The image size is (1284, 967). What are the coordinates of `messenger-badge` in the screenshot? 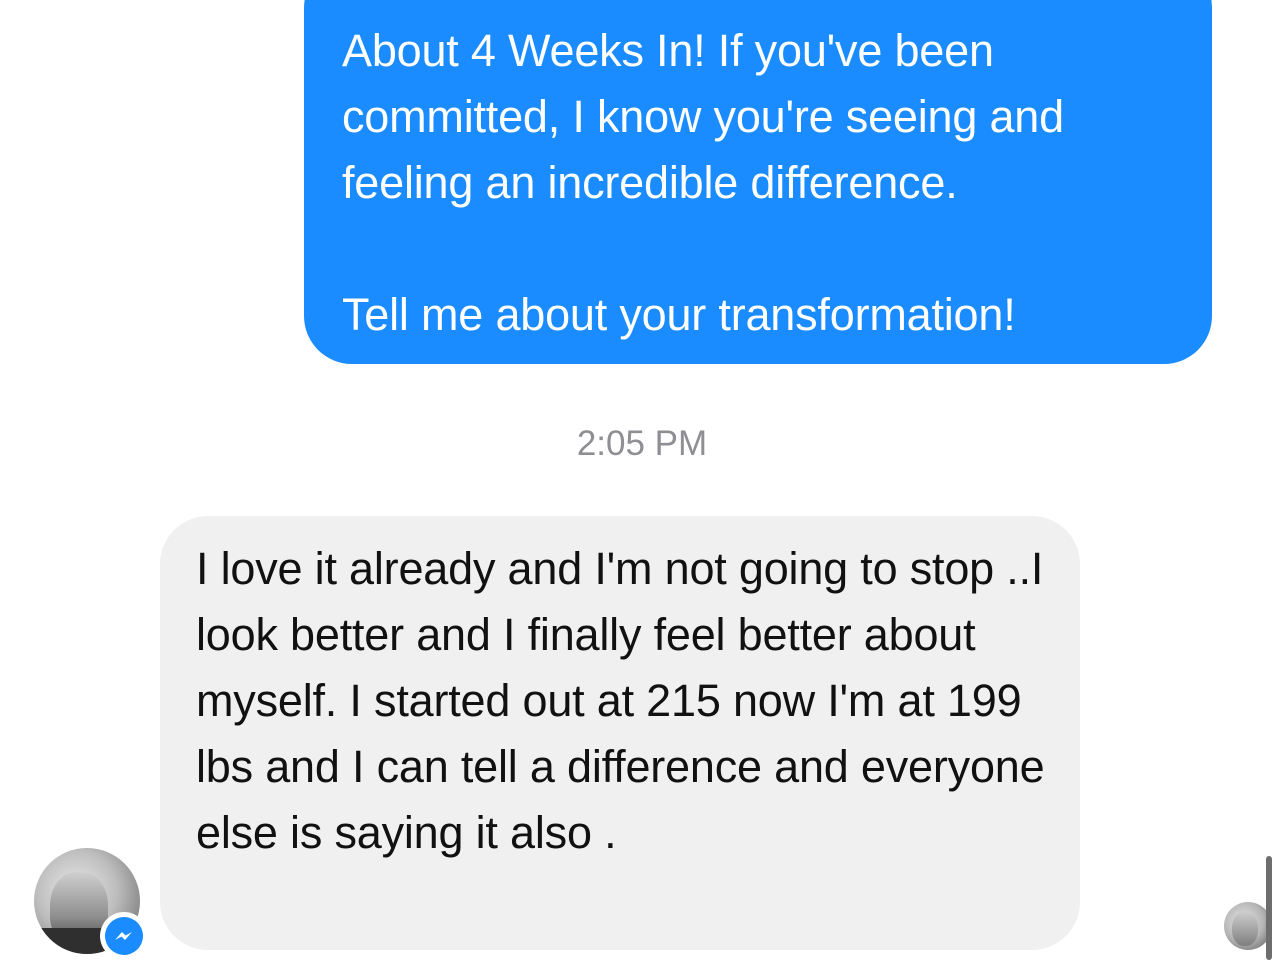 It's located at (124, 936).